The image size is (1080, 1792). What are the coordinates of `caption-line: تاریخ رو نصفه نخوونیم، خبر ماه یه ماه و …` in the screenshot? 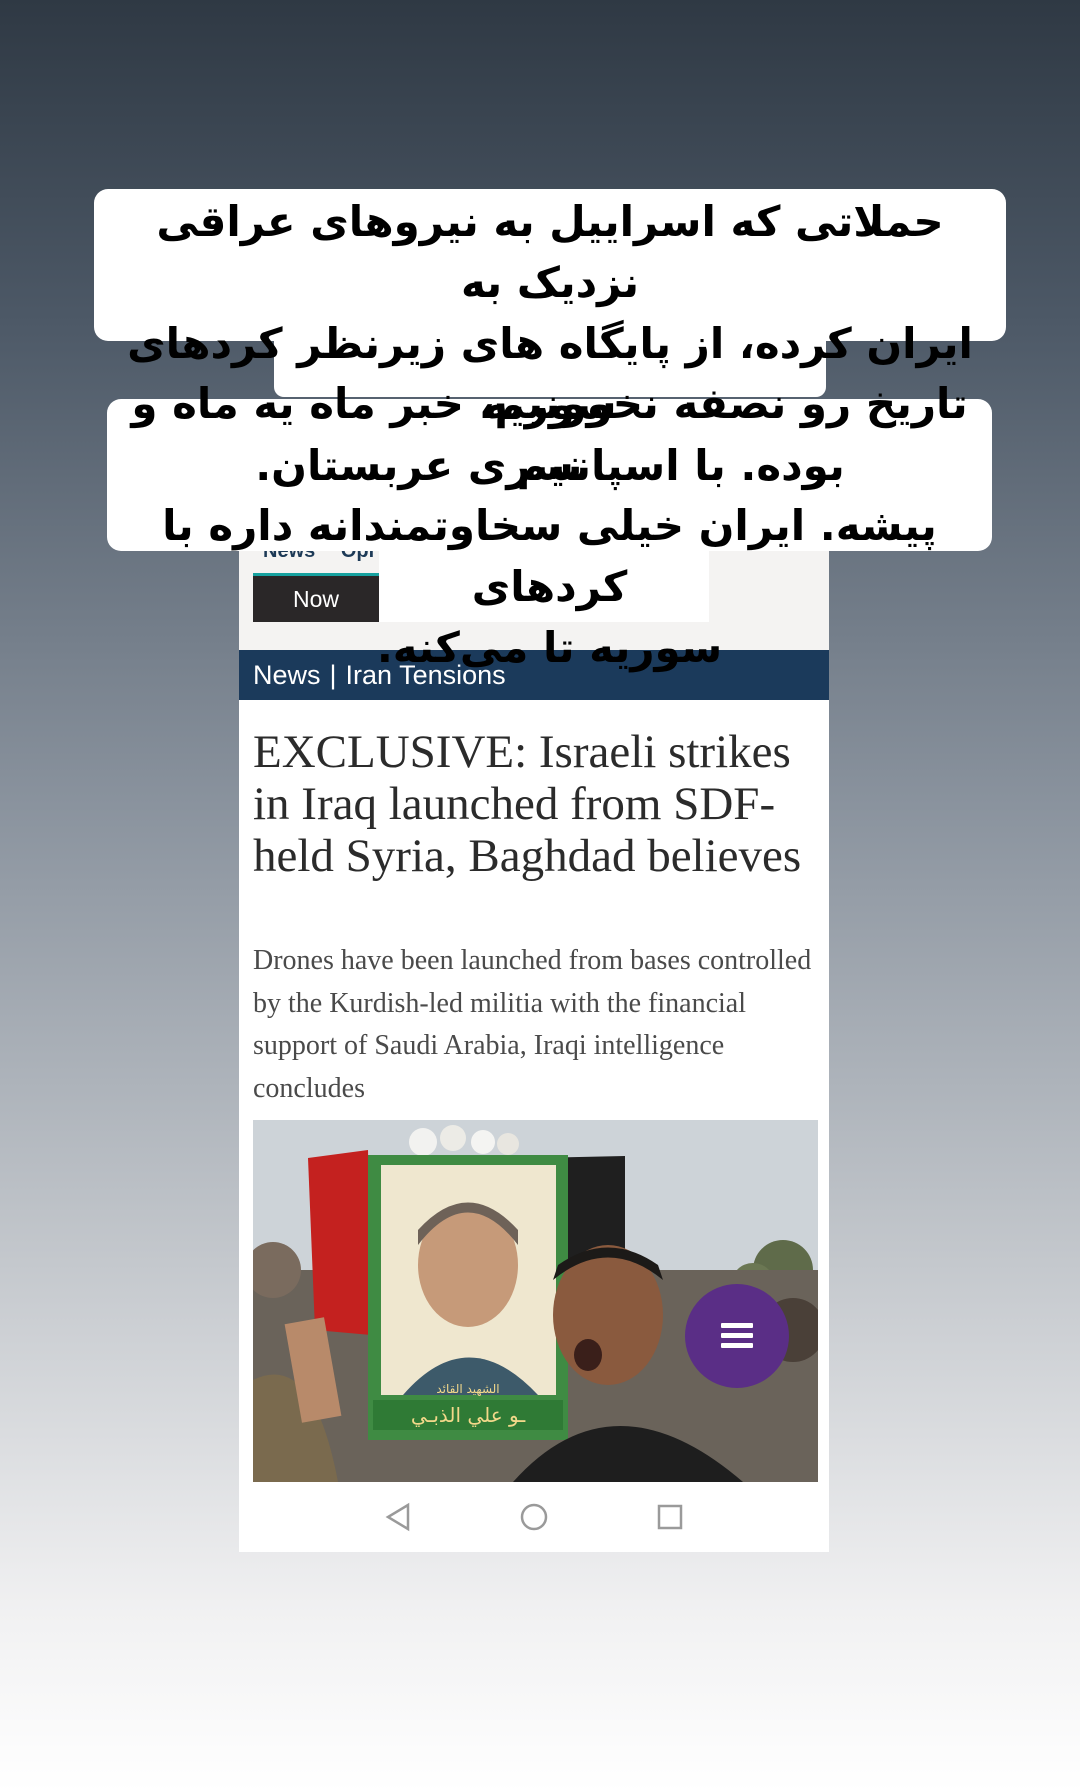 It's located at (549, 434).